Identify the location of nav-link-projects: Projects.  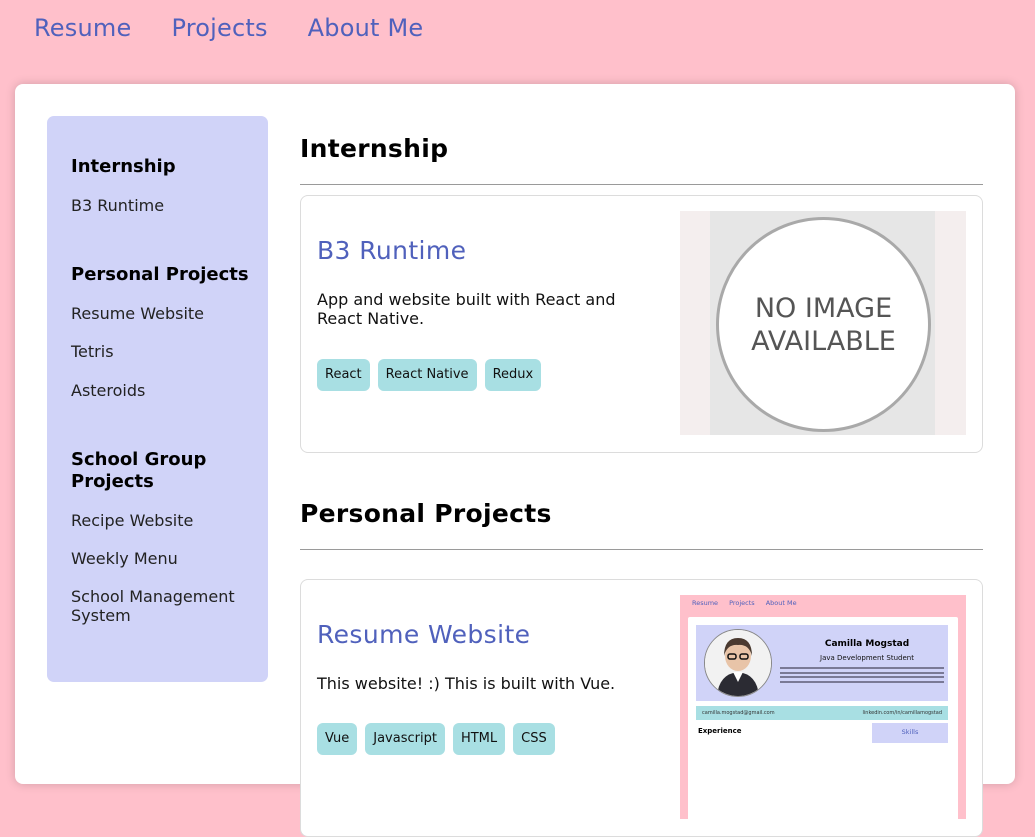
(219, 28).